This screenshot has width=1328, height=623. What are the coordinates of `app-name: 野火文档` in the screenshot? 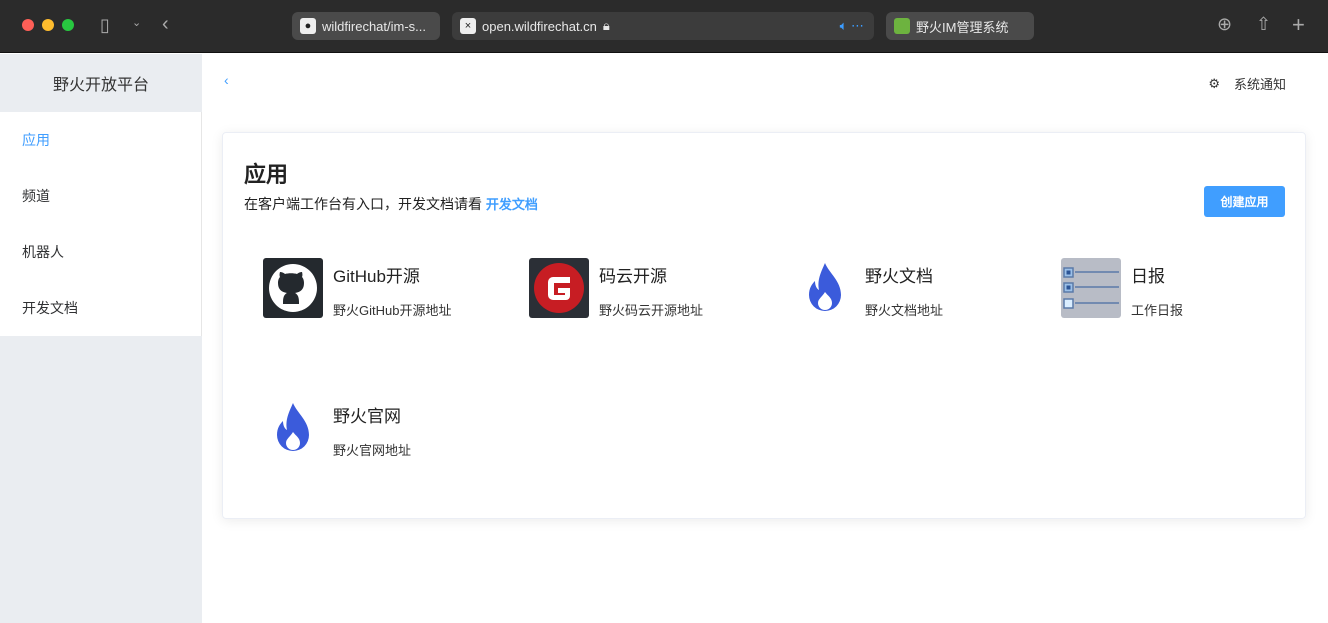 It's located at (899, 276).